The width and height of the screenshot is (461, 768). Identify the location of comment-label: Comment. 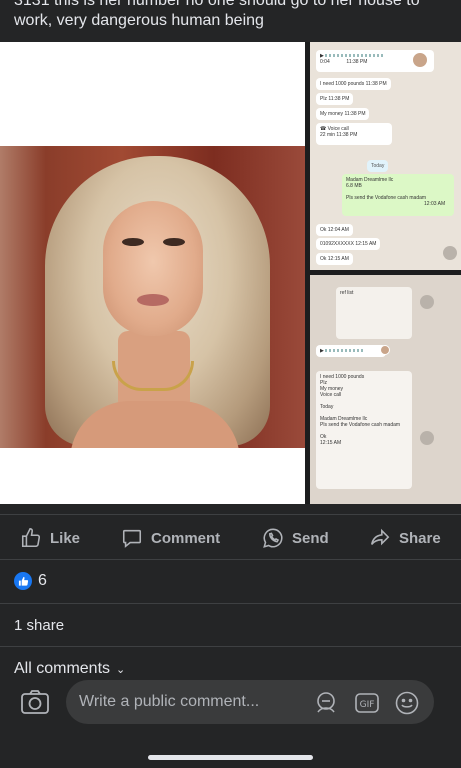
(186, 538).